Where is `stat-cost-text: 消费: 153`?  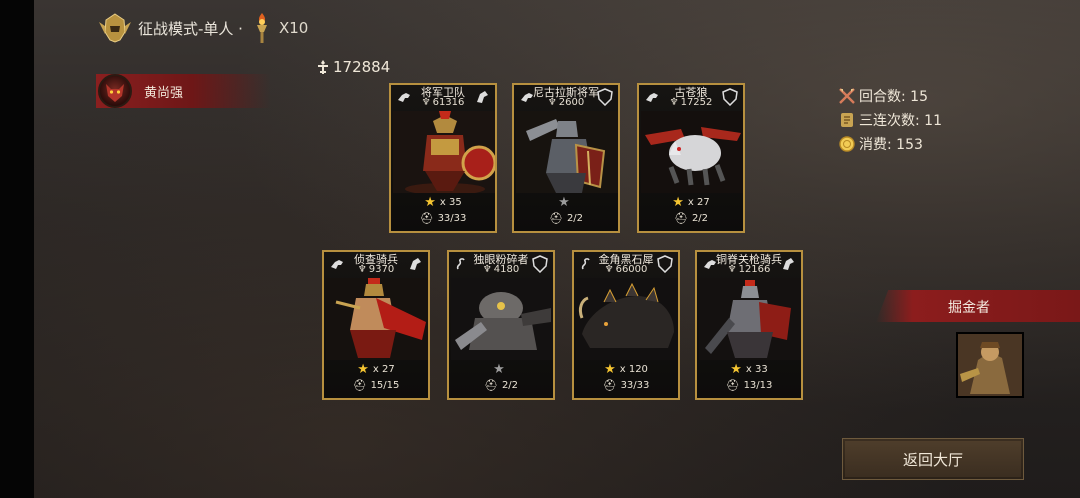
stat-cost-text: 消费: 153 is located at coordinates (891, 145).